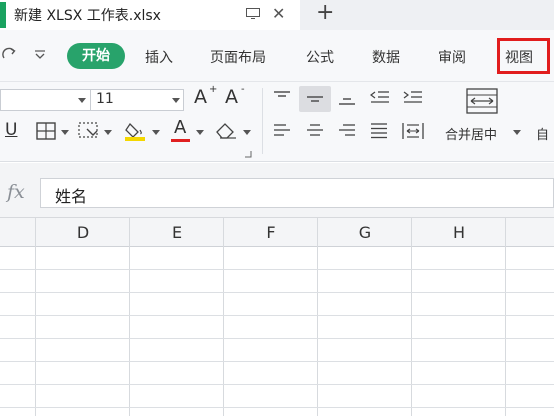  What do you see at coordinates (315, 131) in the screenshot?
I see `align-center-icon` at bounding box center [315, 131].